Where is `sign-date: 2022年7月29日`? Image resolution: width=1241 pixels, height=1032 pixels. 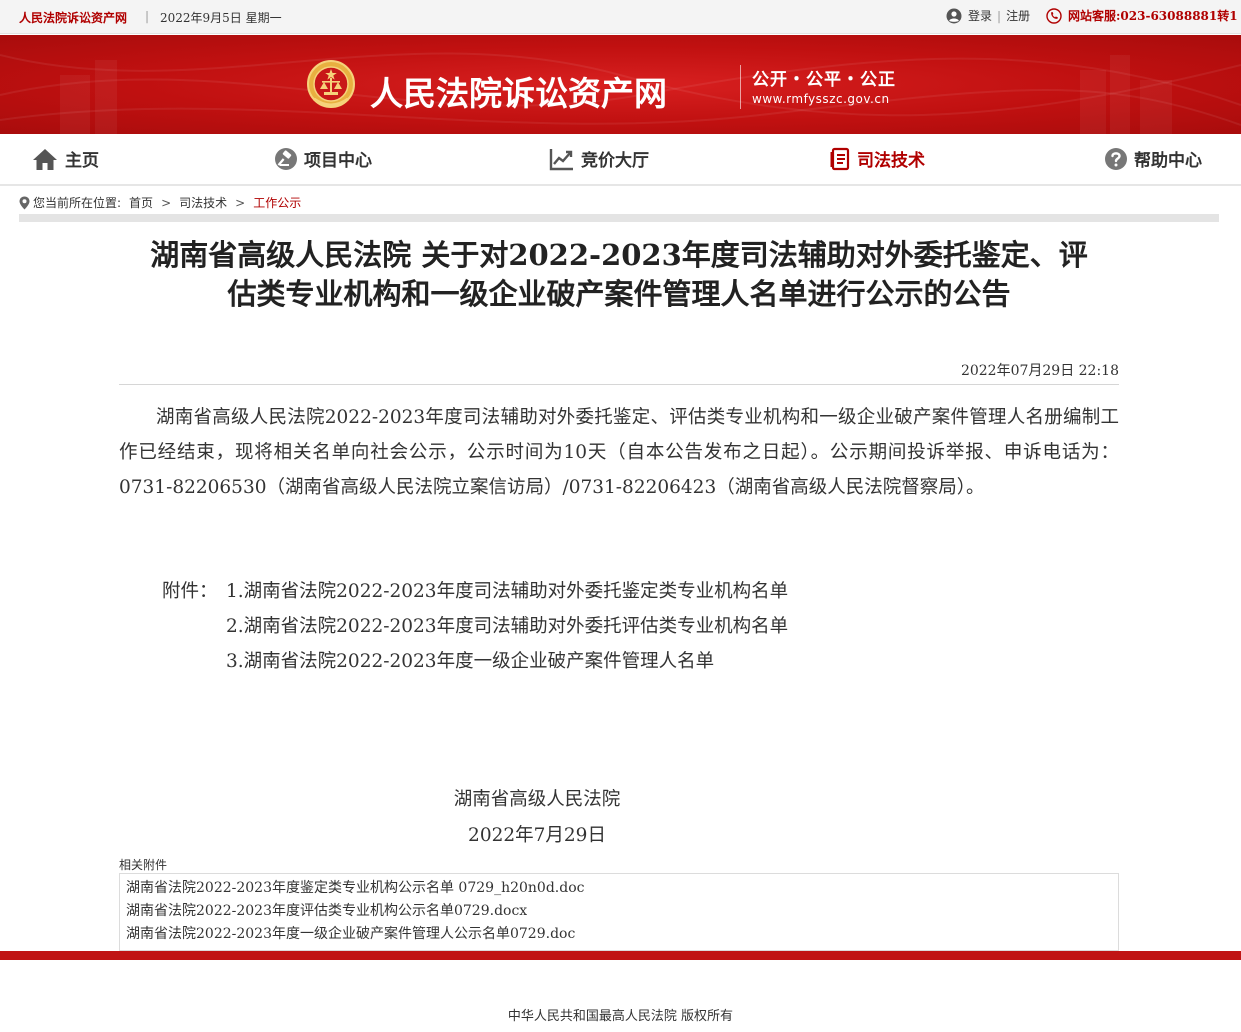
sign-date: 2022年7月29日 is located at coordinates (537, 835).